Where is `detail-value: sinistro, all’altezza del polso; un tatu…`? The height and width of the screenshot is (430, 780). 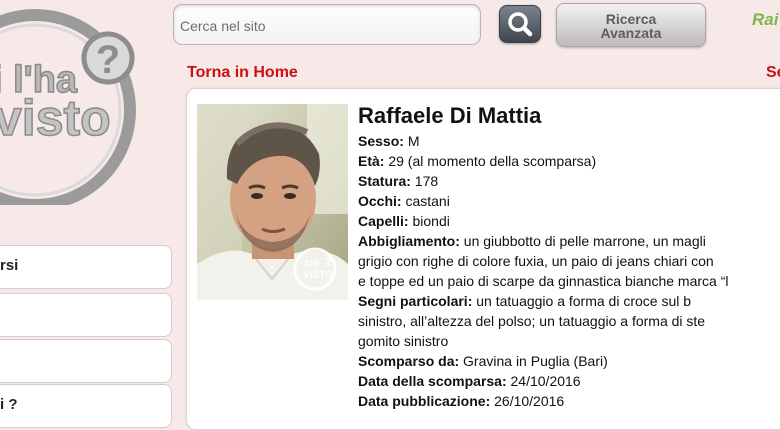 detail-value: sinistro, all’altezza del polso; un tatu… is located at coordinates (532, 321).